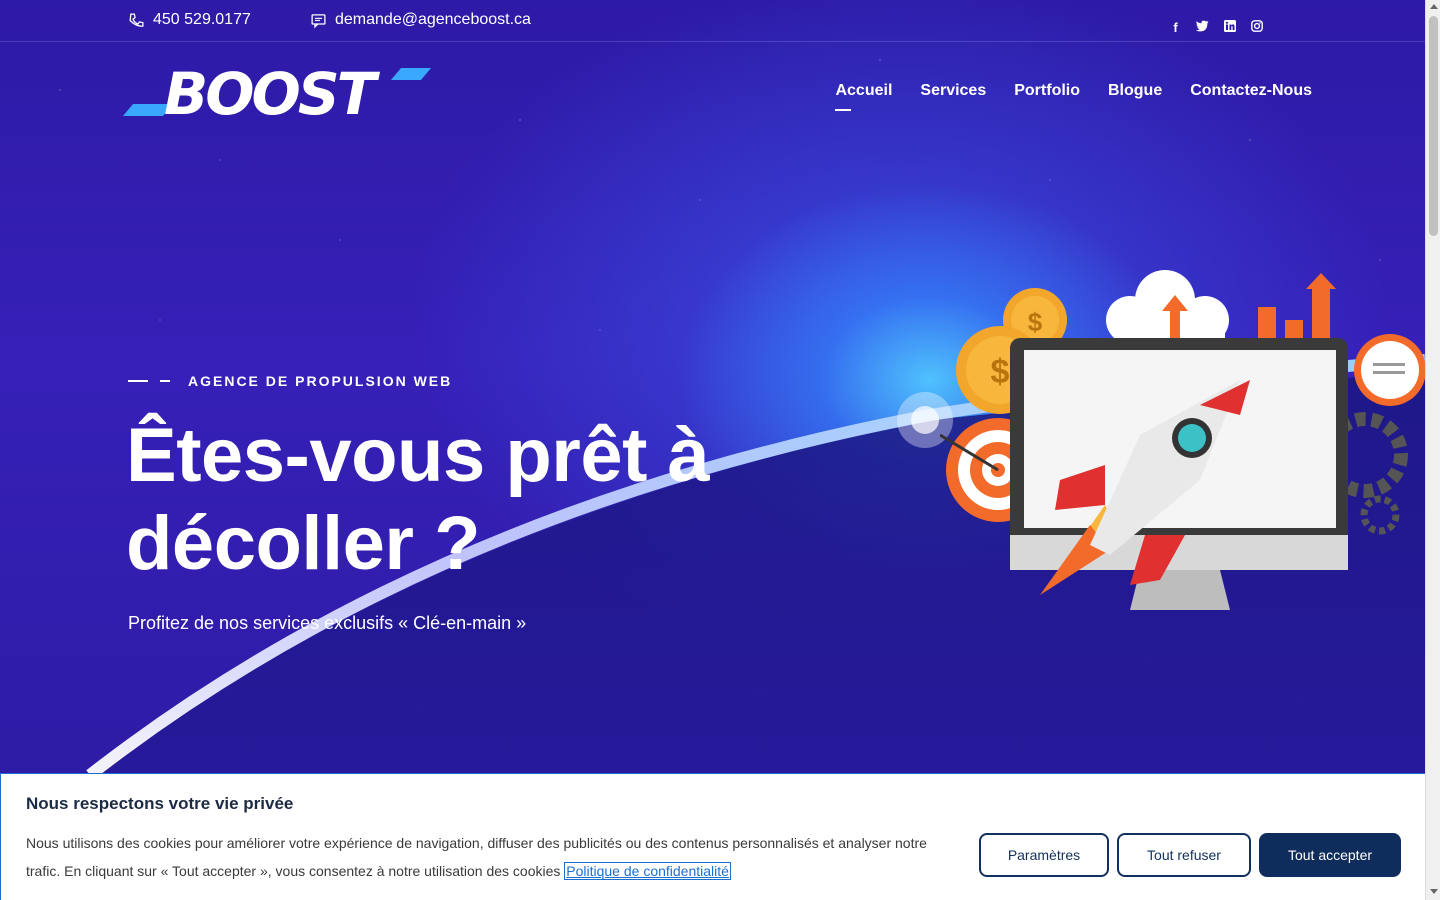  Describe the element at coordinates (202, 19) in the screenshot. I see `phone-number: 450 529.0177` at that location.